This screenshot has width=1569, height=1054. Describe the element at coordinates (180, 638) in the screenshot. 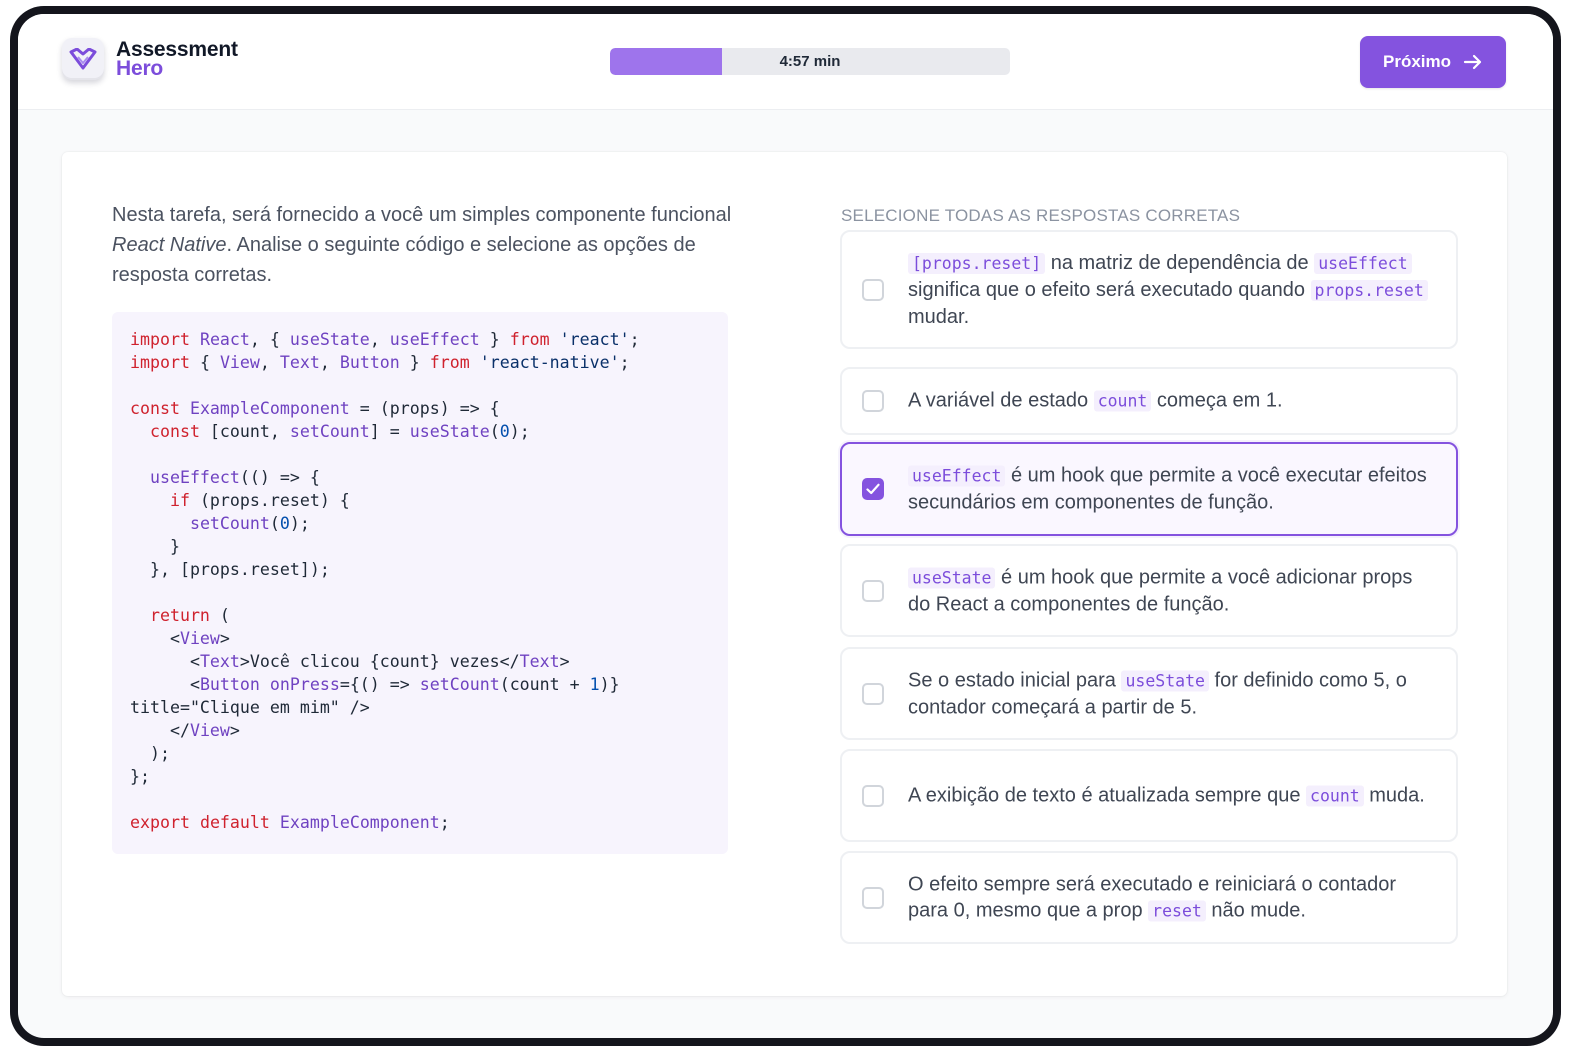

I see `code-line: <View>` at that location.